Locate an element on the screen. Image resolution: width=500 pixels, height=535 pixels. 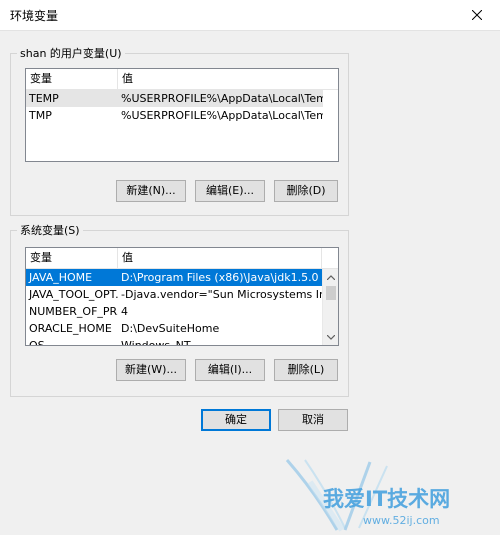
title-bar: 环境变量 is located at coordinates (250, 15).